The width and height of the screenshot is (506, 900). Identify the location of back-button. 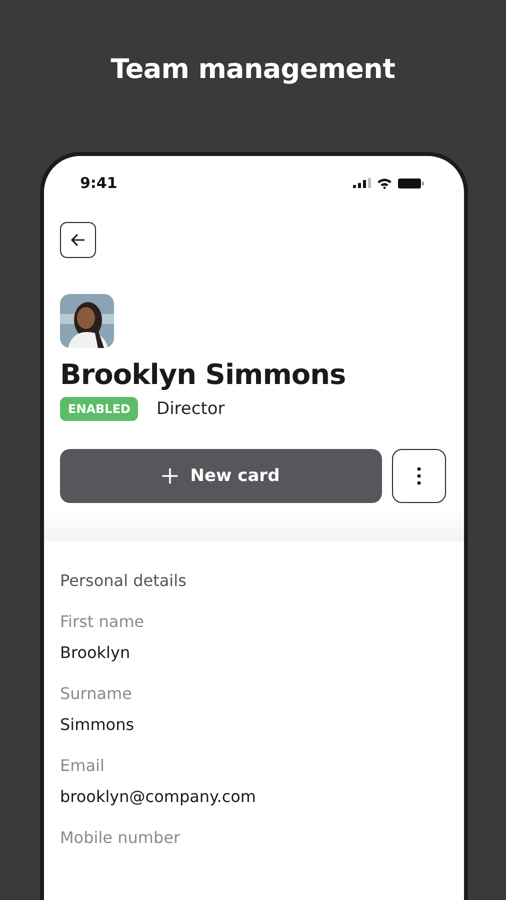
(78, 240).